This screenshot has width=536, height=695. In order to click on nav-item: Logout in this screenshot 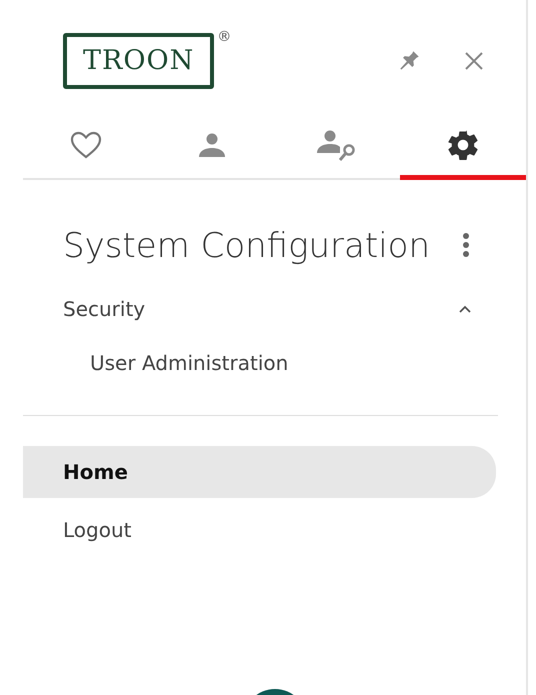, I will do `click(259, 530)`.